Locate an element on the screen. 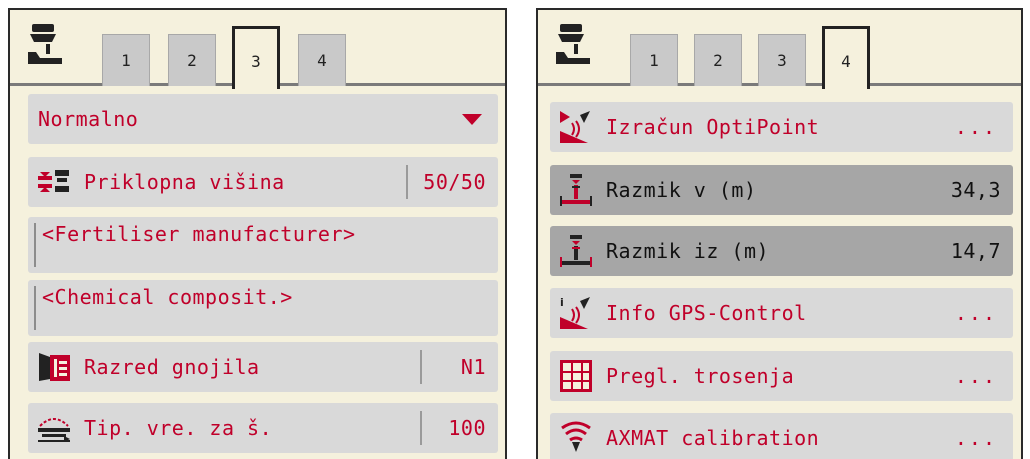 This screenshot has width=1030, height=459. spread-overview-label: Pregl. trosenja is located at coordinates (700, 376).